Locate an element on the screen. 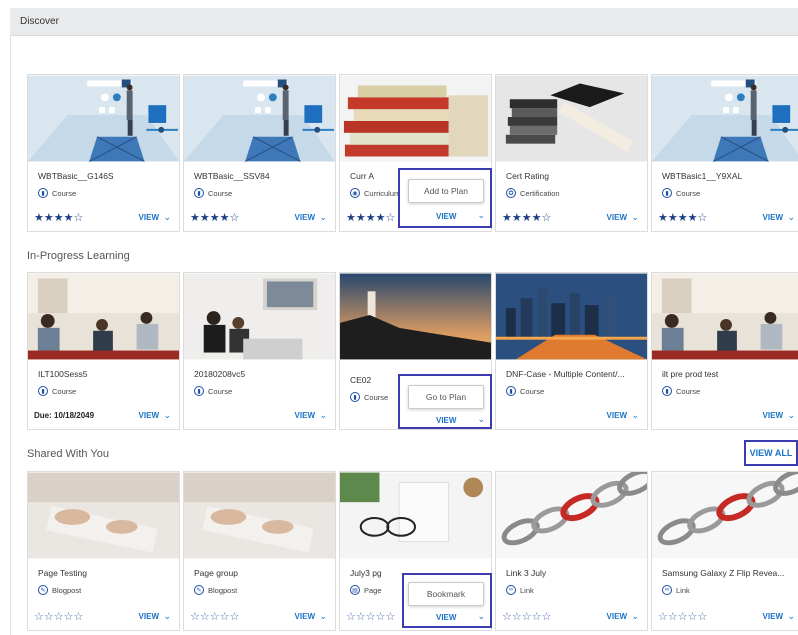 The height and width of the screenshot is (635, 798). learning-card: 20180208vc5 ▮ Course VIEW ⌄ is located at coordinates (259, 351).